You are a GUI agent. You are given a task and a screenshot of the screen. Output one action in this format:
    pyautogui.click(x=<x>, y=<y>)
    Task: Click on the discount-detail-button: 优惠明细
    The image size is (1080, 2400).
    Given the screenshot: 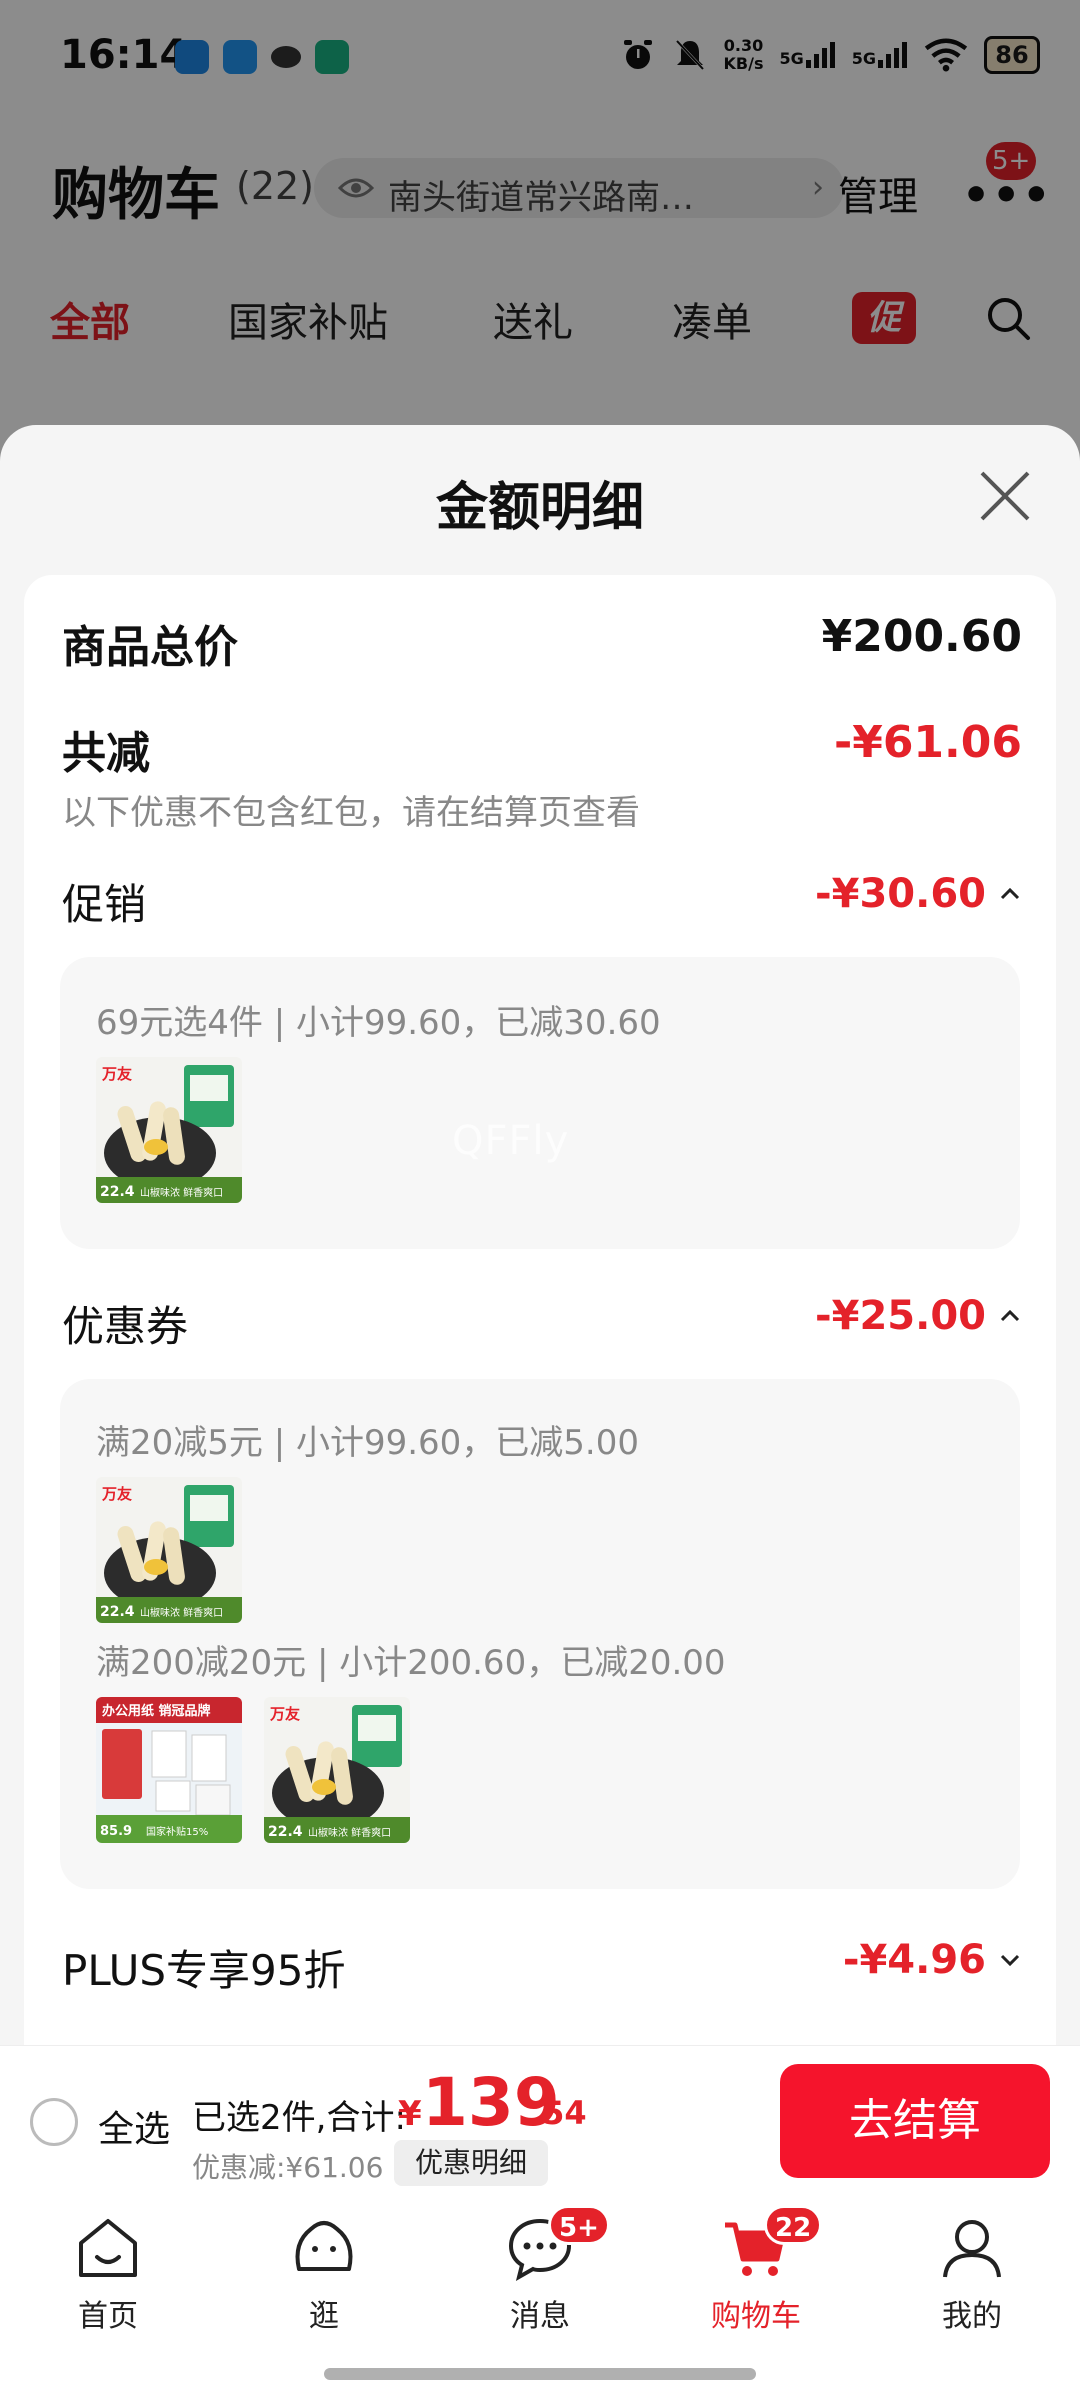 What is the action you would take?
    pyautogui.click(x=471, y=2163)
    